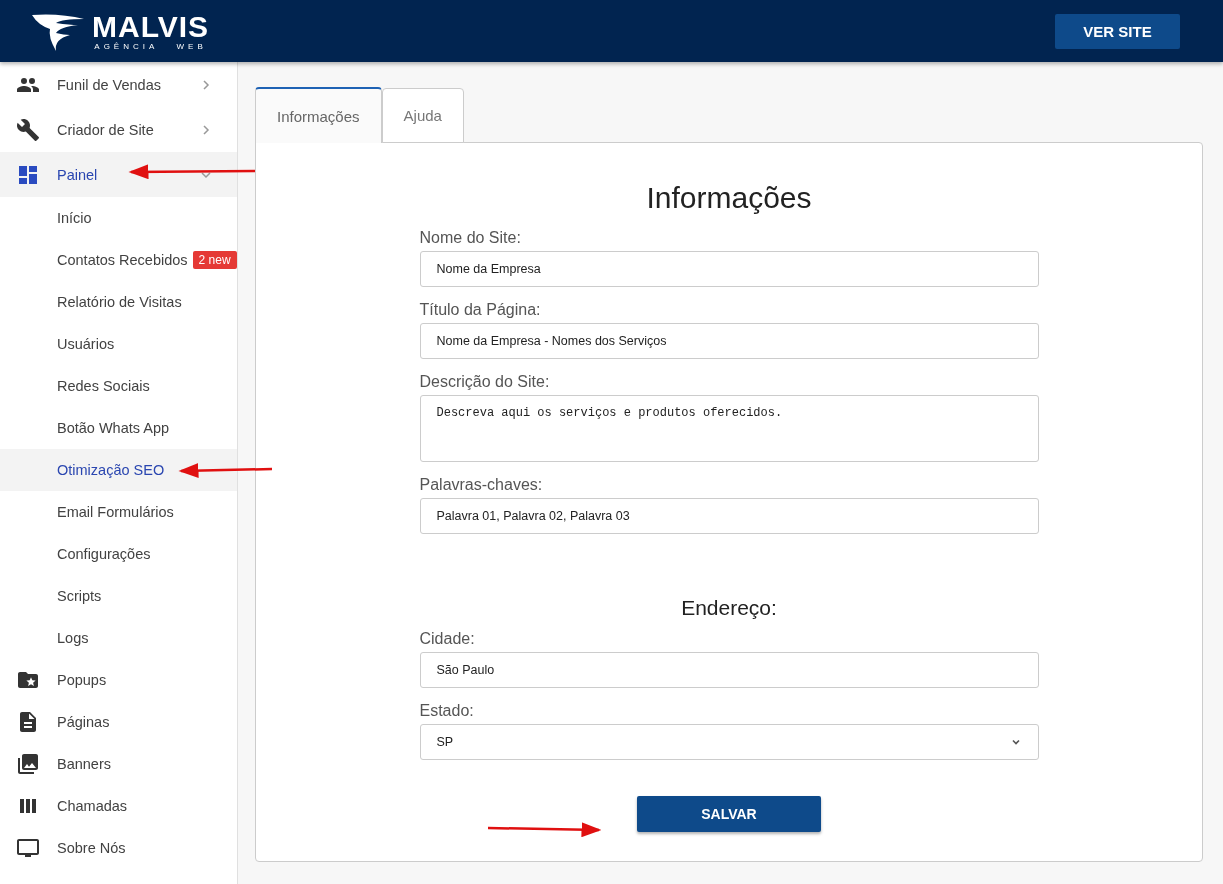  What do you see at coordinates (92, 806) in the screenshot?
I see `sidebar-label: Chamadas` at bounding box center [92, 806].